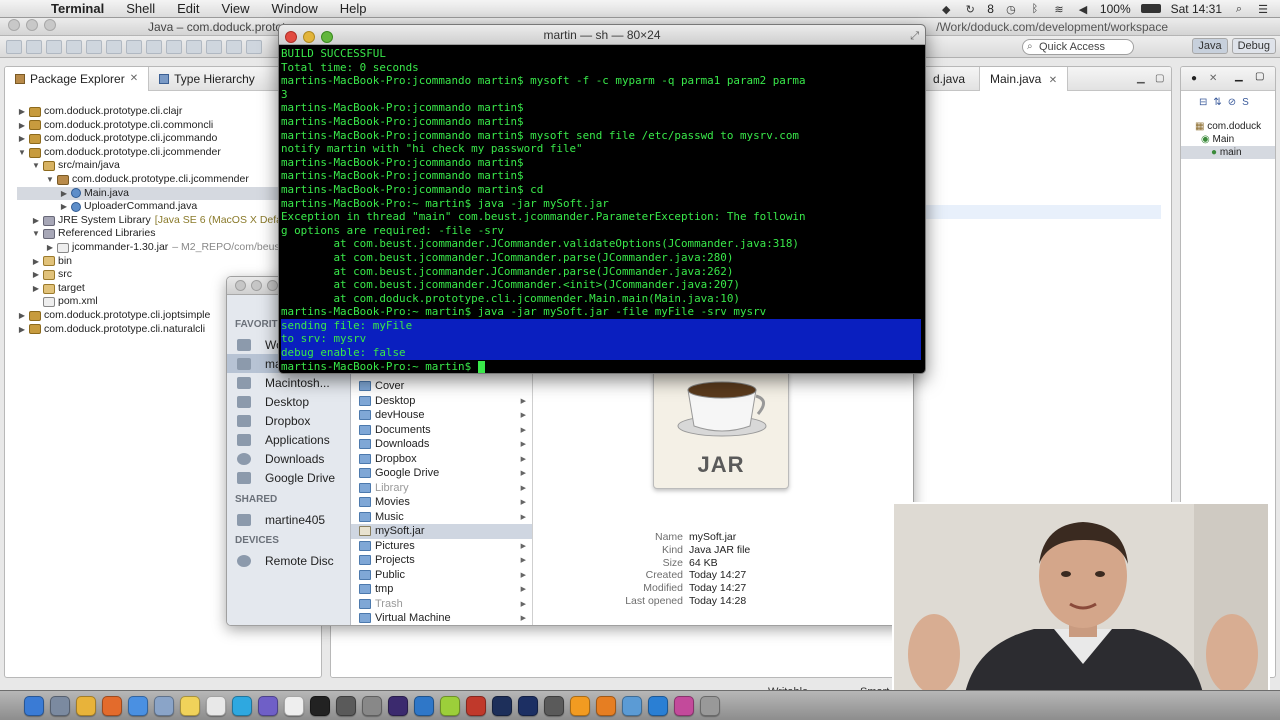 This screenshot has width=1280, height=720. What do you see at coordinates (169, 207) in the screenshot?
I see `tree-item: ▶ UploaderCommand.java` at bounding box center [169, 207].